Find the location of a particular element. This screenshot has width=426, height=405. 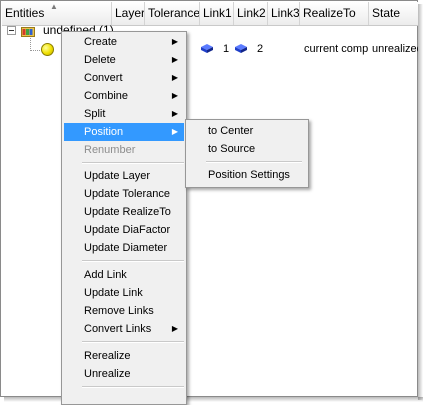

collector-folder-icon is located at coordinates (28, 32).